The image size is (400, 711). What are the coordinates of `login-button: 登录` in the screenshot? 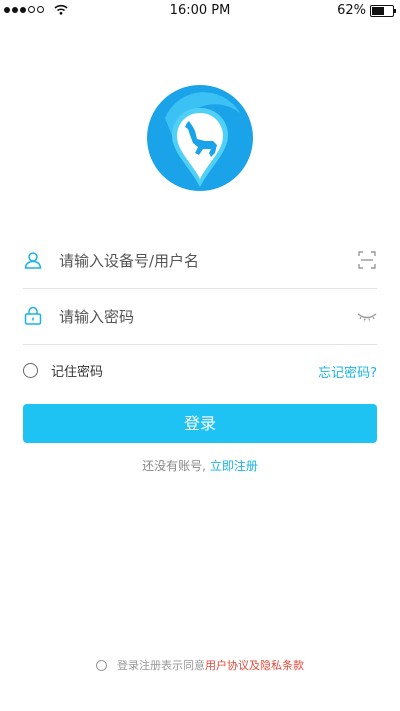 It's located at (200, 423).